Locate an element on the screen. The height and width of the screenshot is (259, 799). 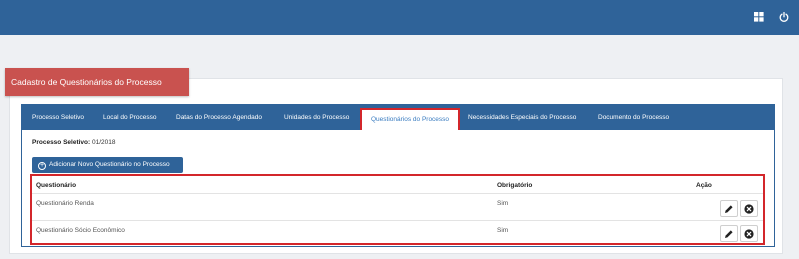
tab-datas-do-processo-agendado: Datas do Processo Agendado is located at coordinates (219, 117).